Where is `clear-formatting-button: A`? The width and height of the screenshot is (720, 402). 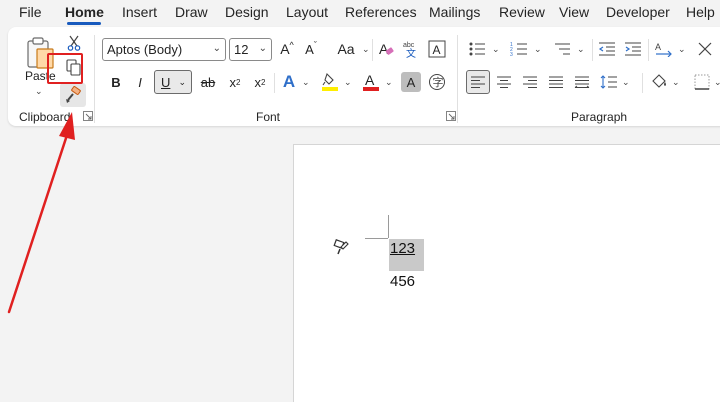
clear-formatting-button: A is located at coordinates (386, 49).